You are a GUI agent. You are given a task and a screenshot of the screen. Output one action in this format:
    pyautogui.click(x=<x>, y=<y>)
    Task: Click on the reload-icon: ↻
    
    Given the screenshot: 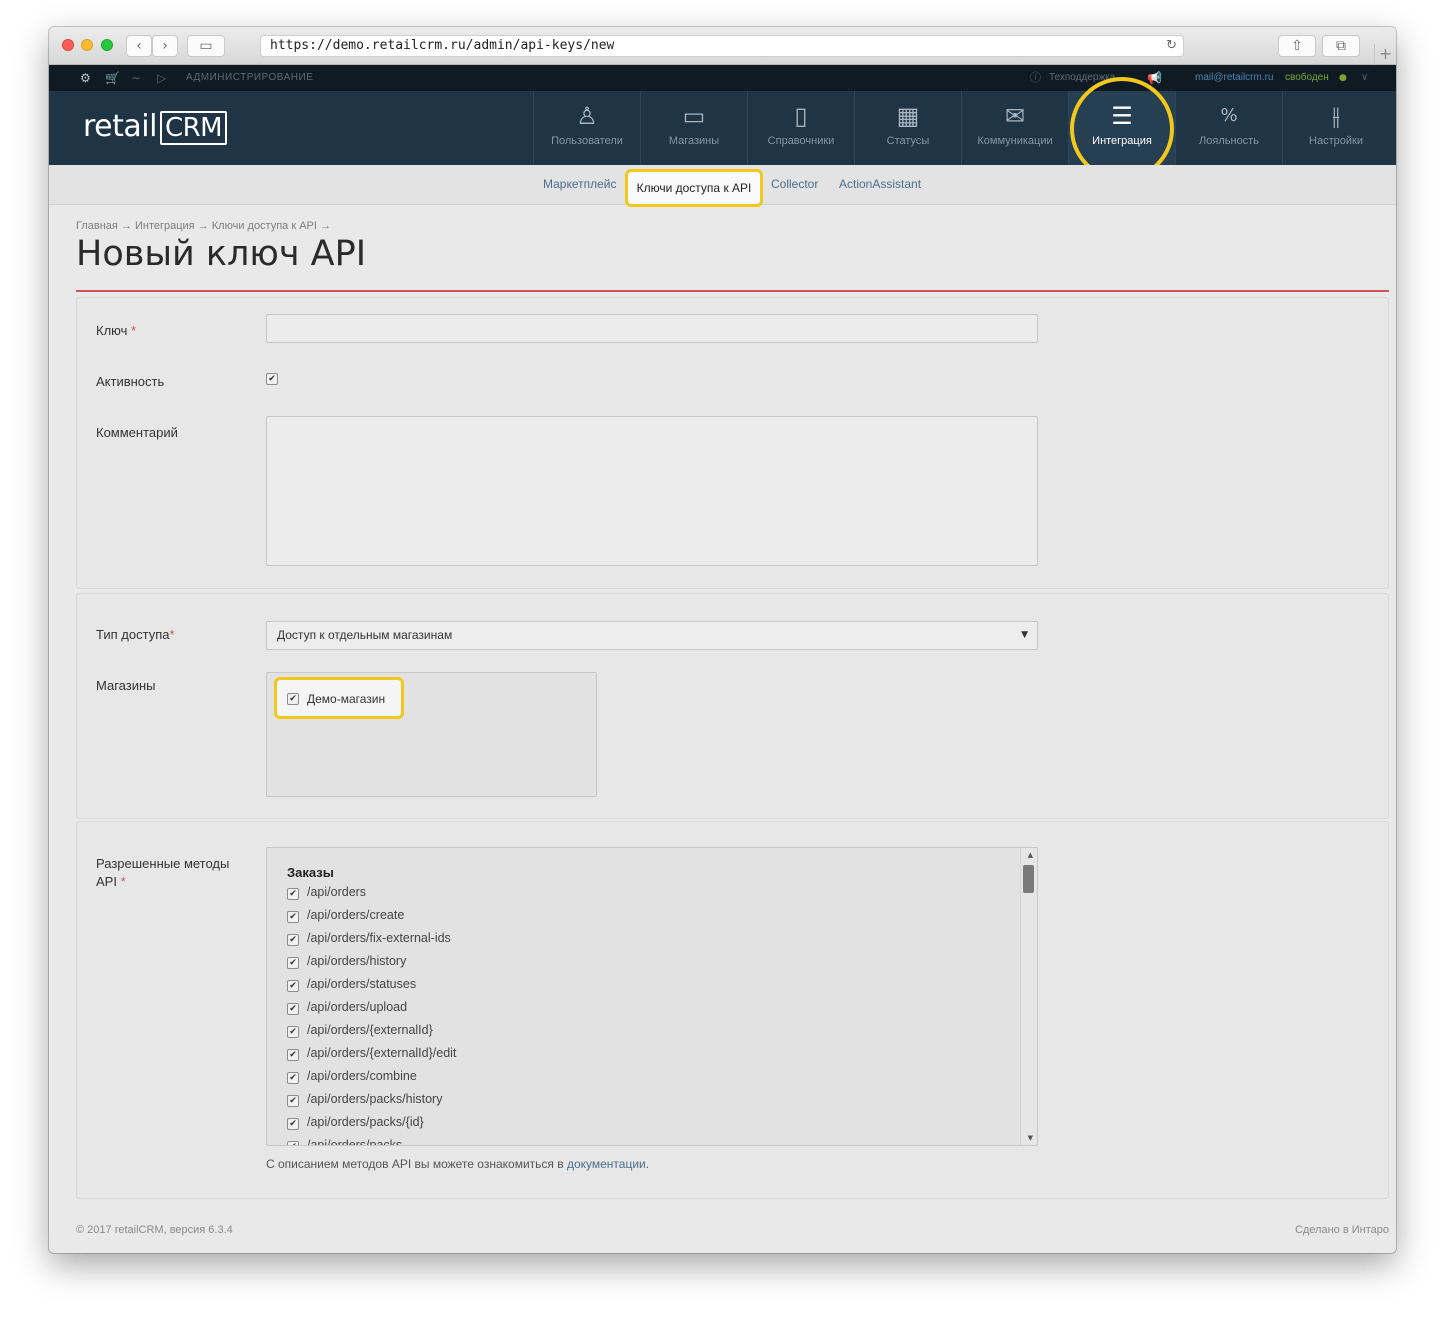 What is the action you would take?
    pyautogui.click(x=1171, y=46)
    